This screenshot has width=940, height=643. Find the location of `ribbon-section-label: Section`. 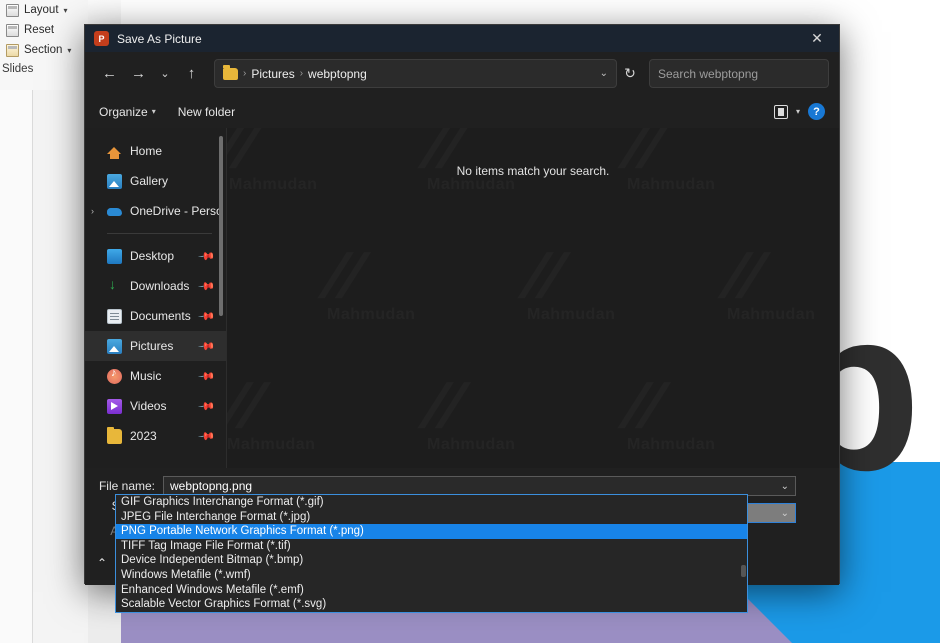

ribbon-section-label: Section is located at coordinates (43, 50).